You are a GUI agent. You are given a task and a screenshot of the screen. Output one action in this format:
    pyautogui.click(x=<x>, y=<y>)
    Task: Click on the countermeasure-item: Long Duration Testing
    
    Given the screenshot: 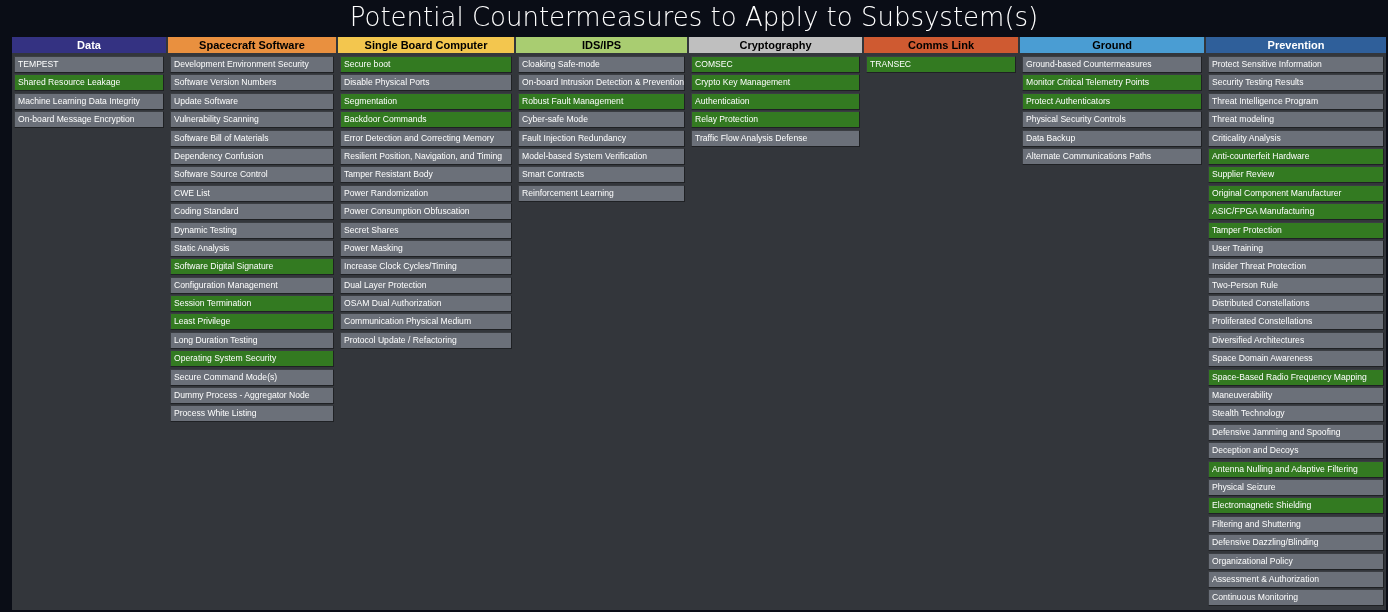 What is the action you would take?
    pyautogui.click(x=252, y=340)
    